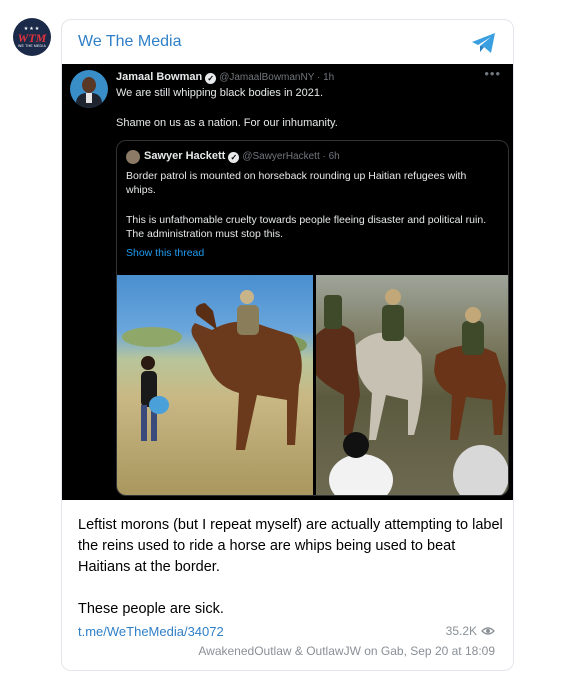 The image size is (561, 690). Describe the element at coordinates (461, 631) in the screenshot. I see `view-count-value: 35.2K` at that location.